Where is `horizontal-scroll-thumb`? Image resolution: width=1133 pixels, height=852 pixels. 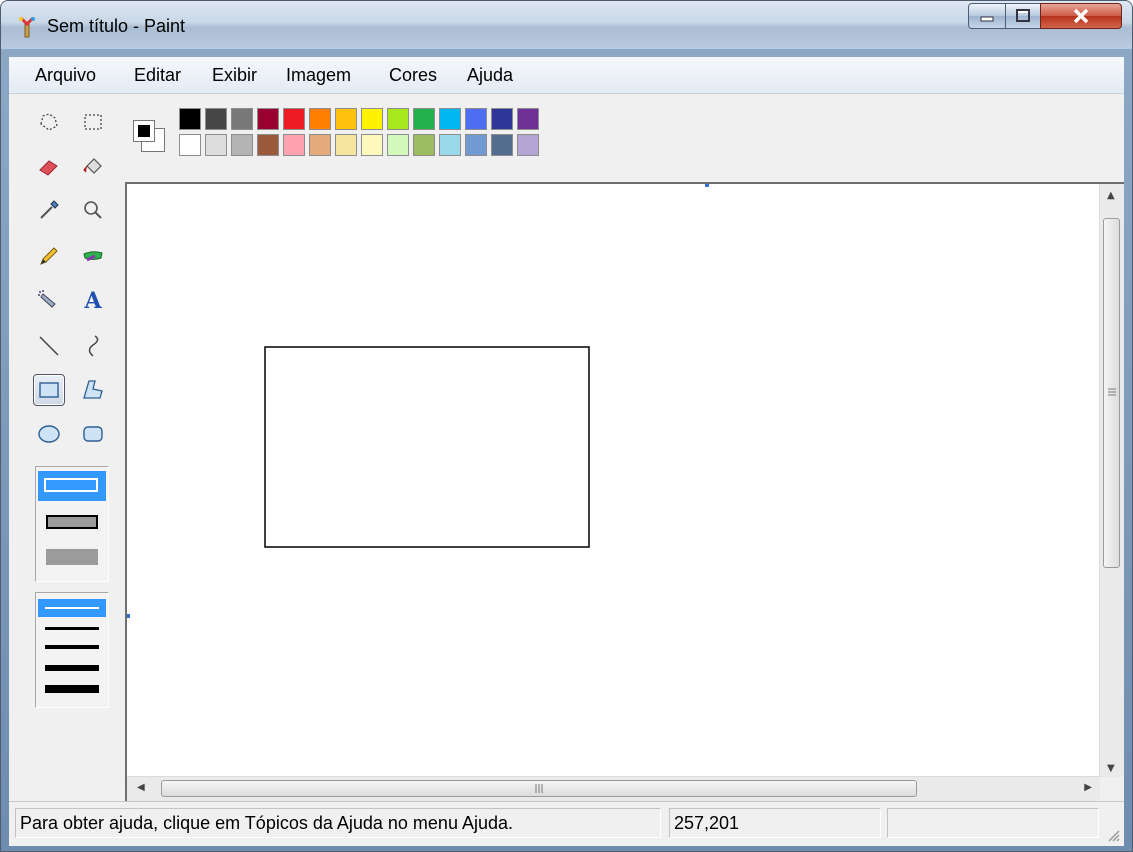
horizontal-scroll-thumb is located at coordinates (539, 788).